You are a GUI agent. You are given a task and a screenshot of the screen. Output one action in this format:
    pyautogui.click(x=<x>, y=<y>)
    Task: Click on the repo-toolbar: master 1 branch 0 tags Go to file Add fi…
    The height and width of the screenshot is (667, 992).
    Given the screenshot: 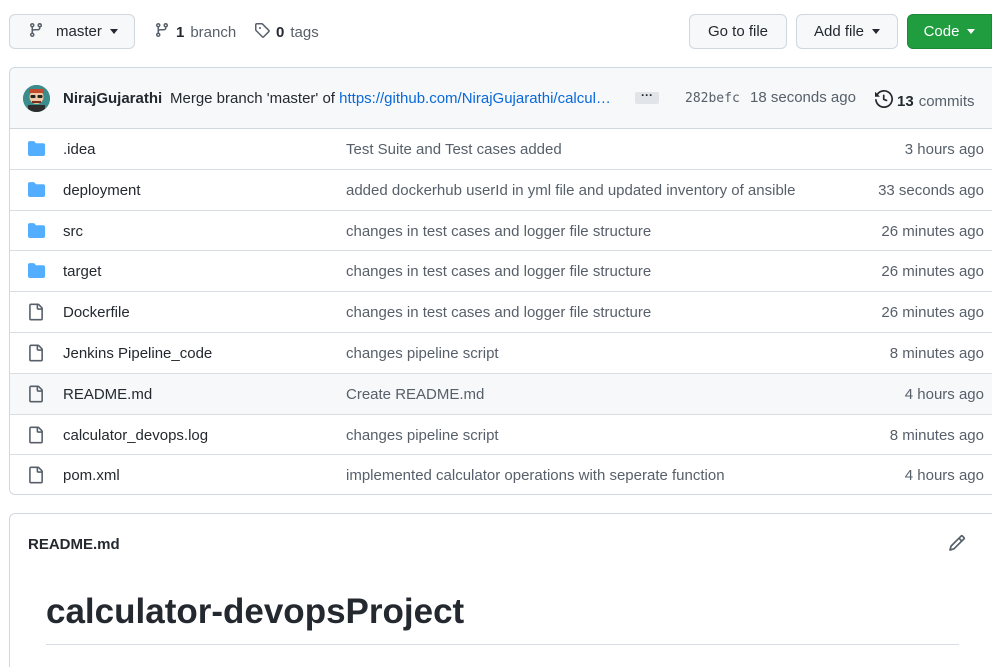 What is the action you would take?
    pyautogui.click(x=496, y=31)
    